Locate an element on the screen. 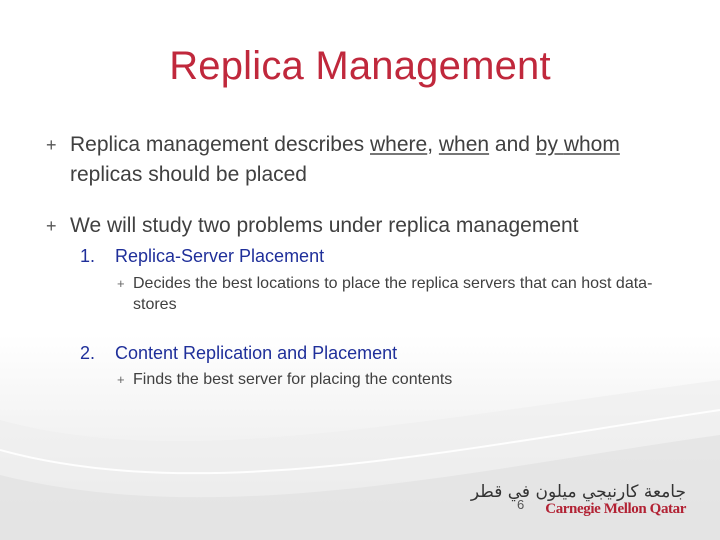 The height and width of the screenshot is (540, 720). logo-arabic-text: جامعة كارنيجي ميلون في قطر is located at coordinates (578, 492).